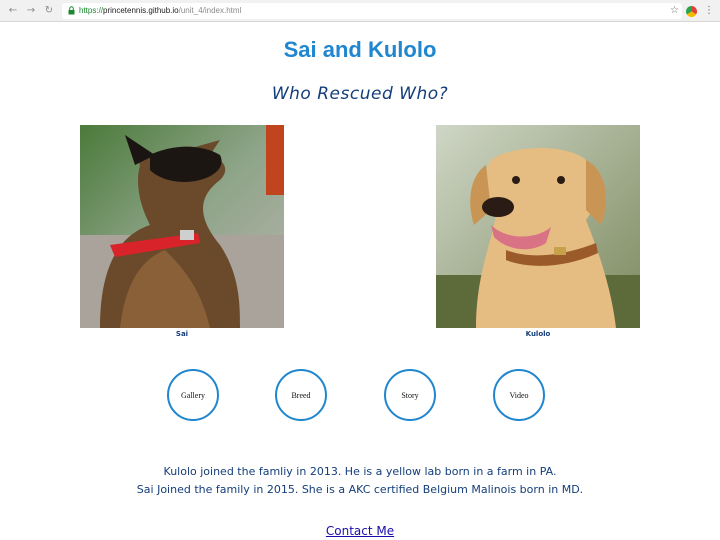  I want to click on url-path: /unit_4/index.html, so click(210, 10).